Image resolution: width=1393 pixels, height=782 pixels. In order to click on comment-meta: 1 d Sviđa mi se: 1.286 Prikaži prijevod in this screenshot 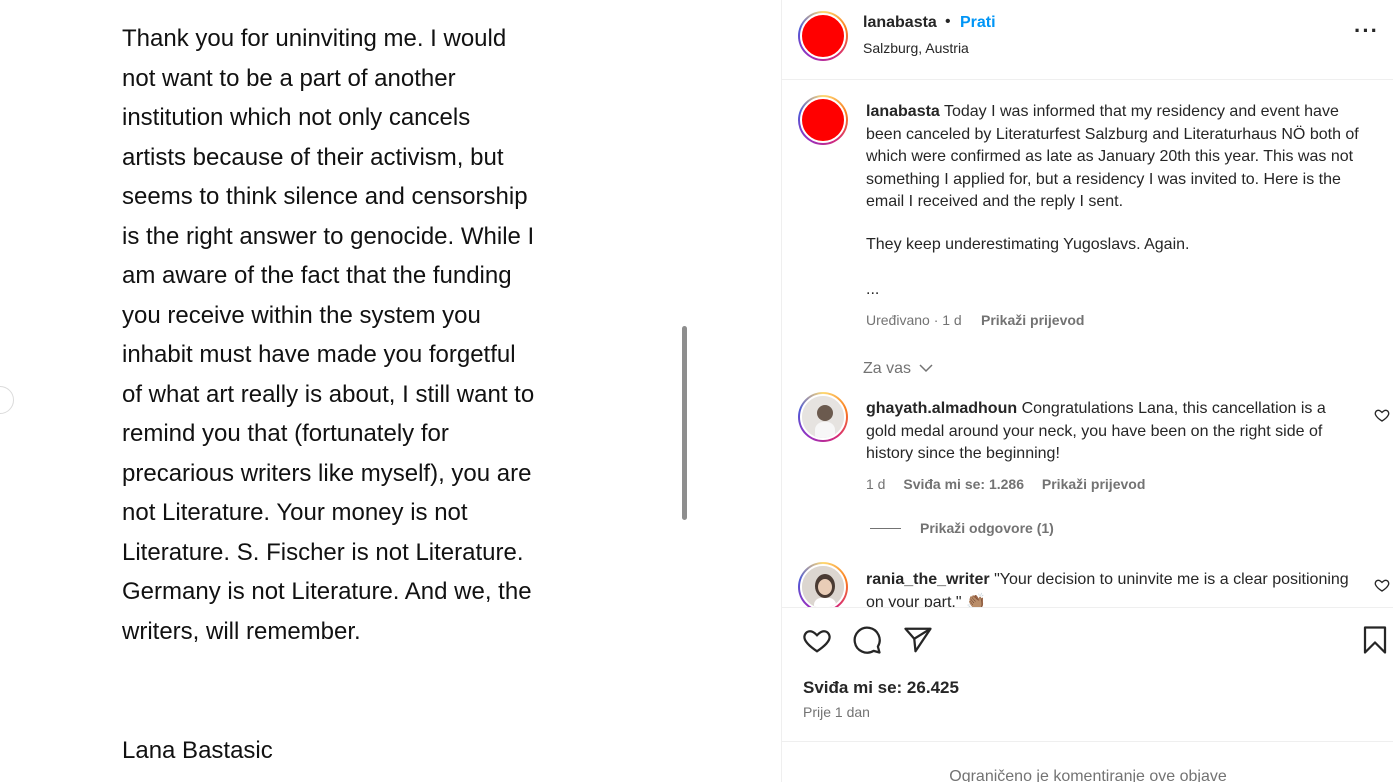, I will do `click(1005, 484)`.